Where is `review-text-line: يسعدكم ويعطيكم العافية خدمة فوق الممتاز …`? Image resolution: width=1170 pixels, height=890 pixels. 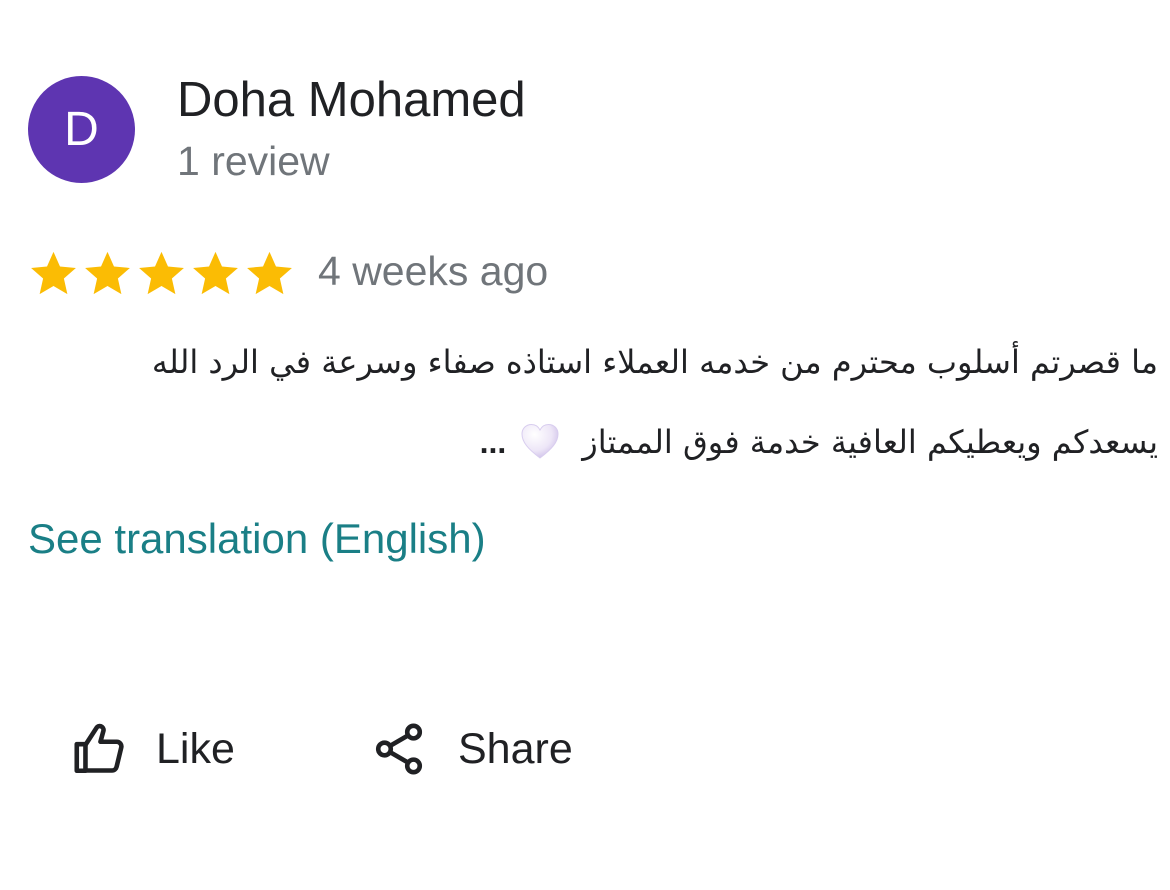
review-text-line: يسعدكم ويعطيكم العافية خدمة فوق الممتاز … is located at coordinates (591, 442).